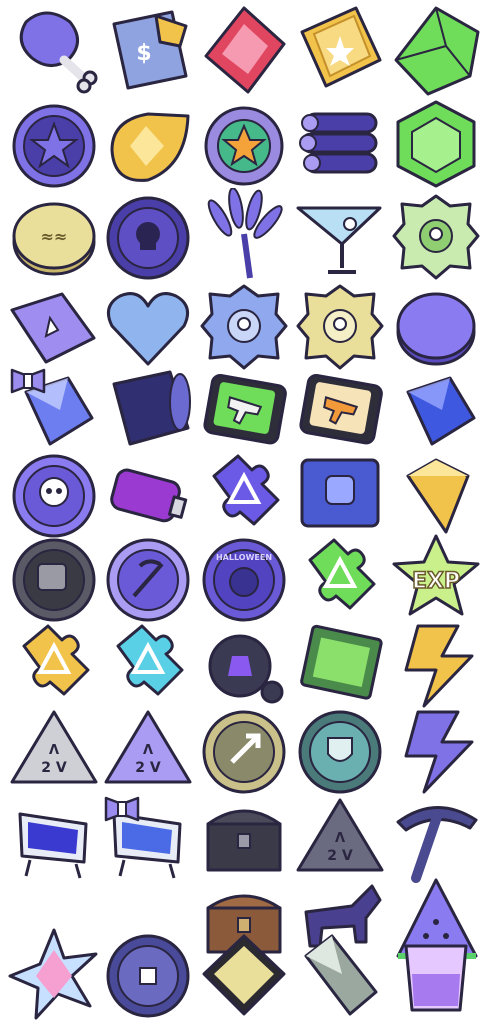 The height and width of the screenshot is (1024, 490). Describe the element at coordinates (439, 752) in the screenshot. I see `purple-bolt-icon-graphic` at that location.